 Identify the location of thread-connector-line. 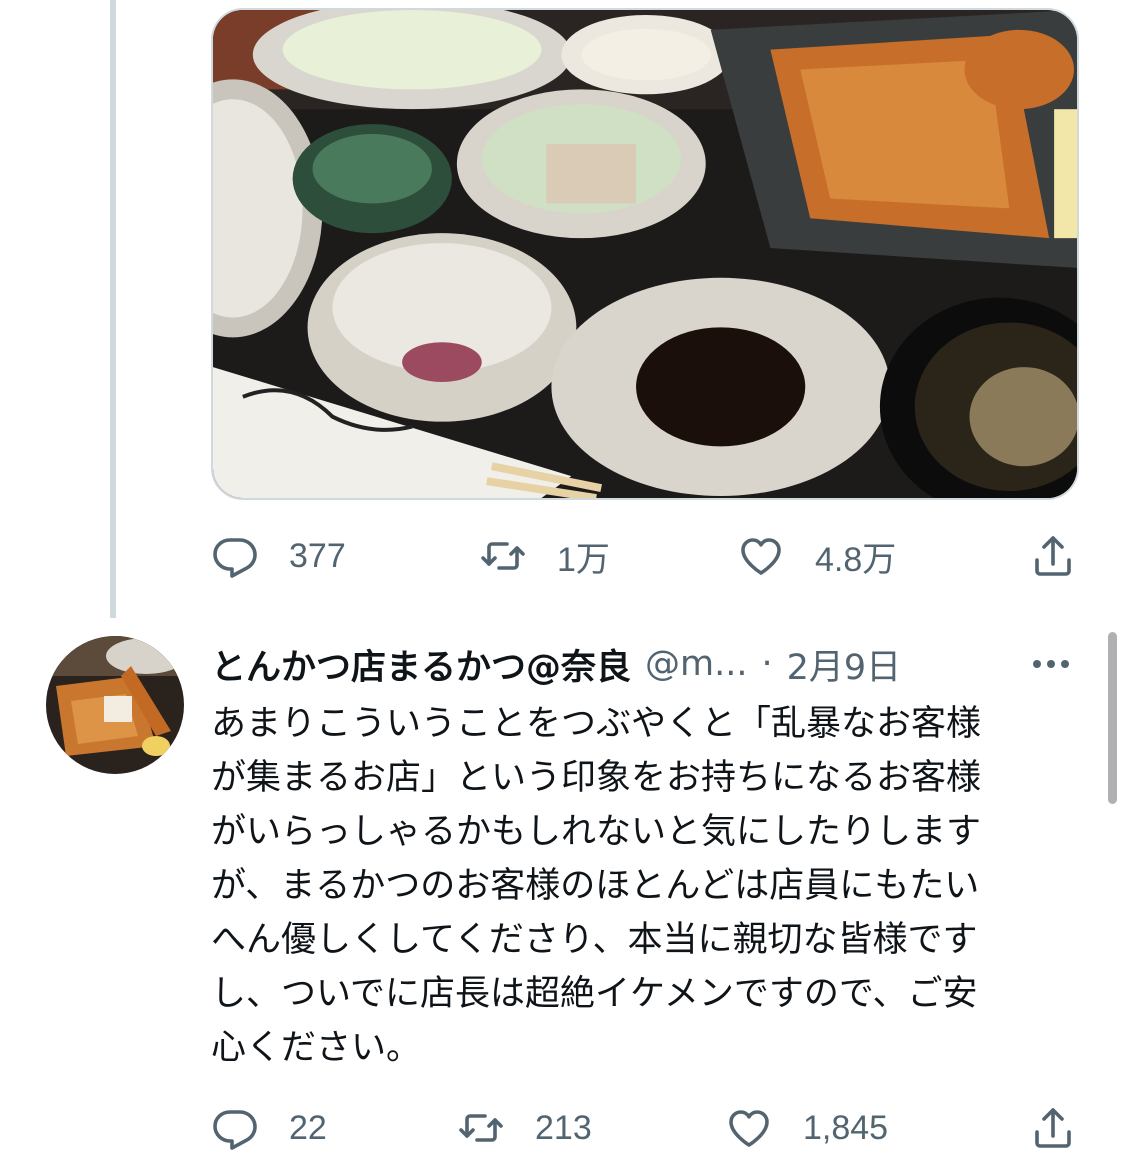
(113, 309).